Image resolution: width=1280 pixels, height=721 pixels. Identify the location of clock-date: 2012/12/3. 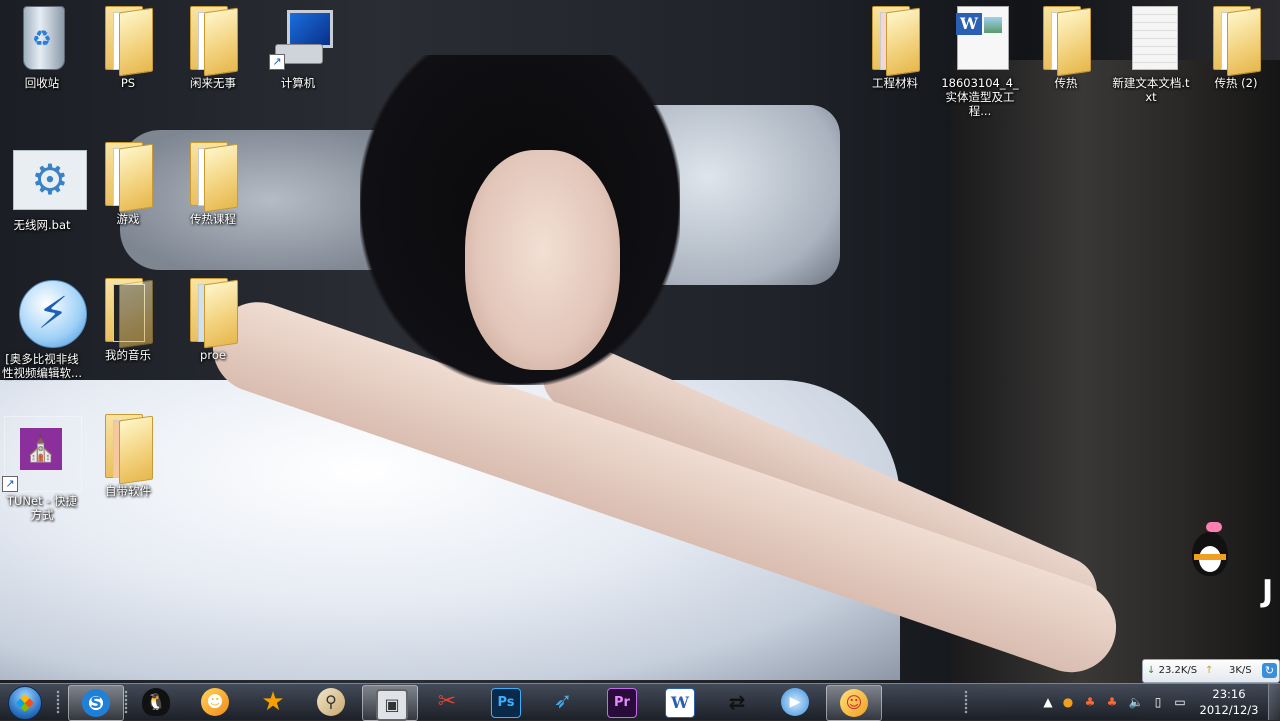
(1229, 710).